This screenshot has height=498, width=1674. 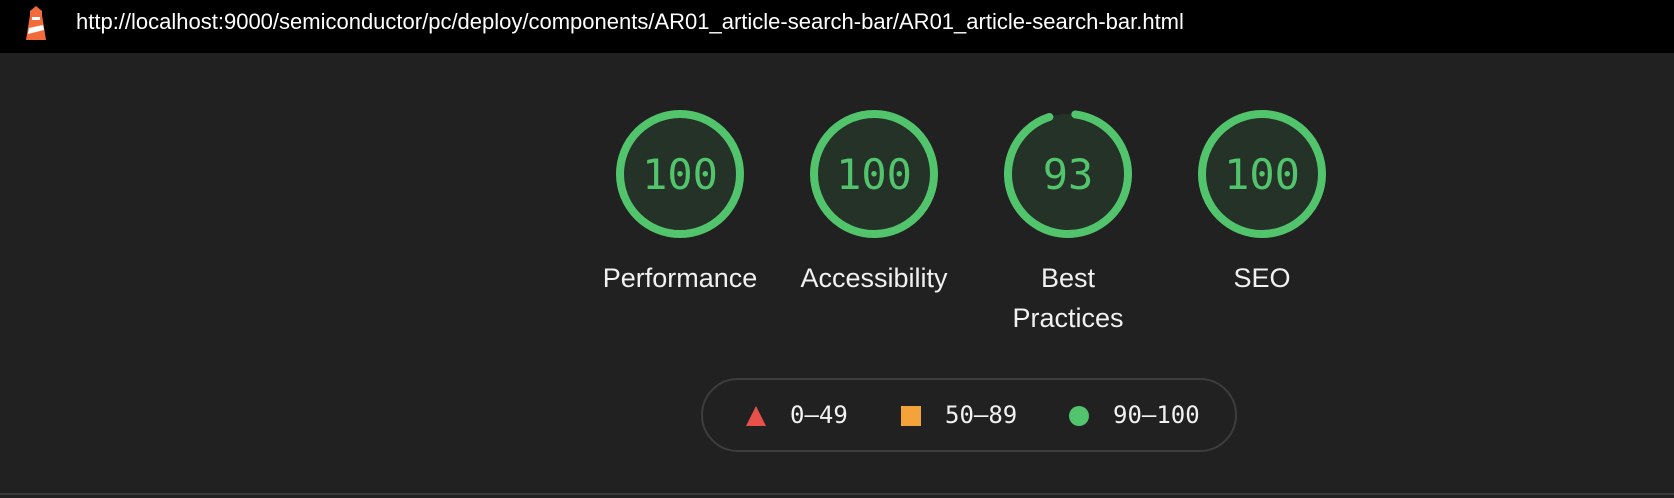 What do you see at coordinates (819, 415) in the screenshot?
I see `legend-fail-range: 0–49` at bounding box center [819, 415].